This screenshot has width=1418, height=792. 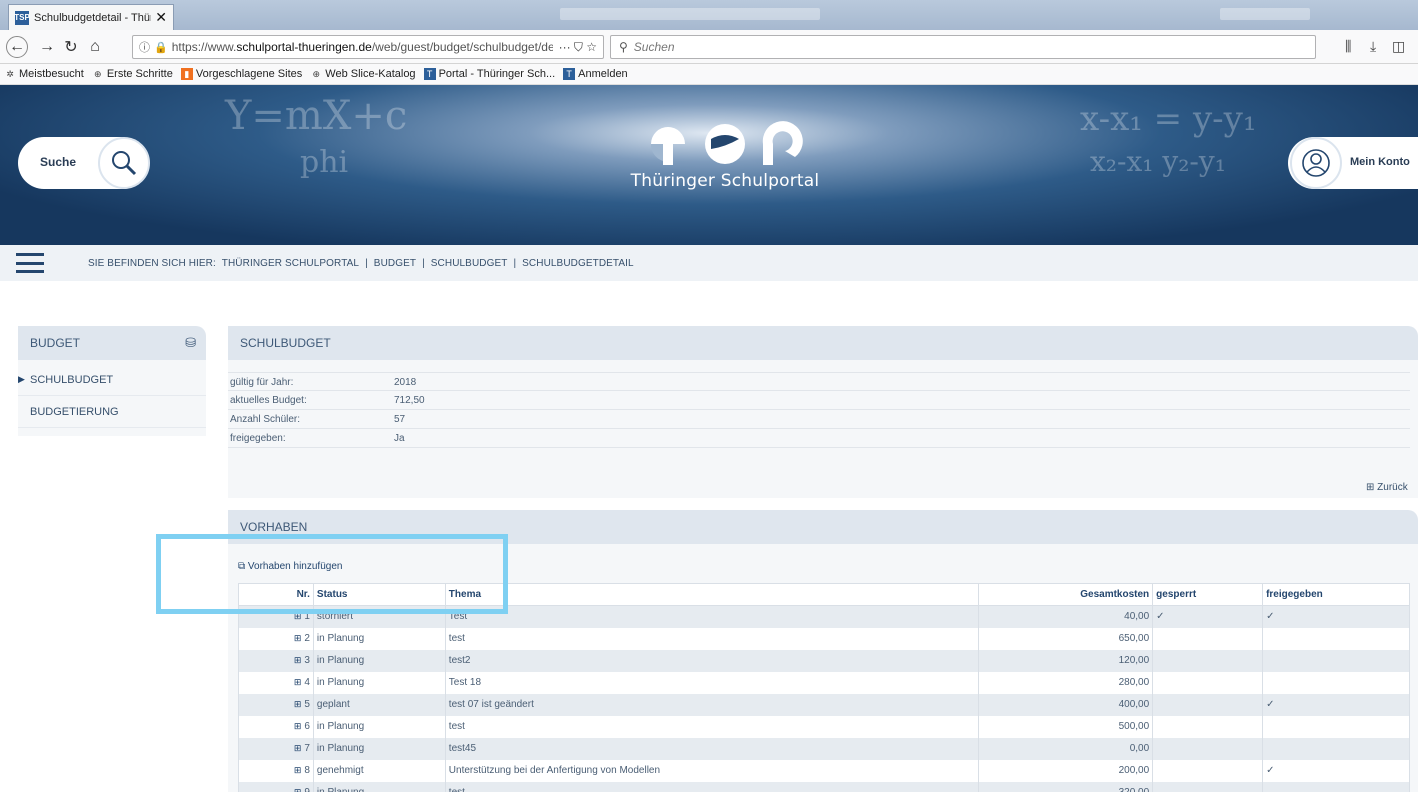 I want to click on reload-button: ↻, so click(x=71, y=47).